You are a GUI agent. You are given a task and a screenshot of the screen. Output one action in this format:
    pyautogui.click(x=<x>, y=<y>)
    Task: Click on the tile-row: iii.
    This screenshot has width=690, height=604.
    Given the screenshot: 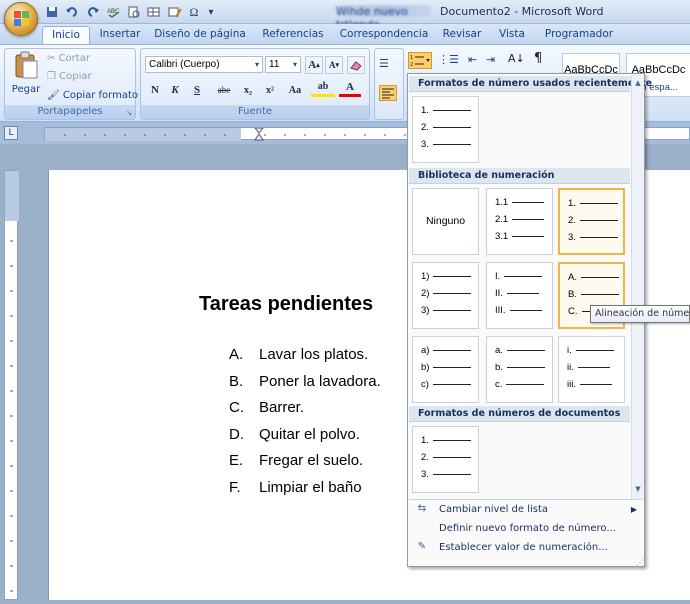 What is the action you would take?
    pyautogui.click(x=589, y=384)
    